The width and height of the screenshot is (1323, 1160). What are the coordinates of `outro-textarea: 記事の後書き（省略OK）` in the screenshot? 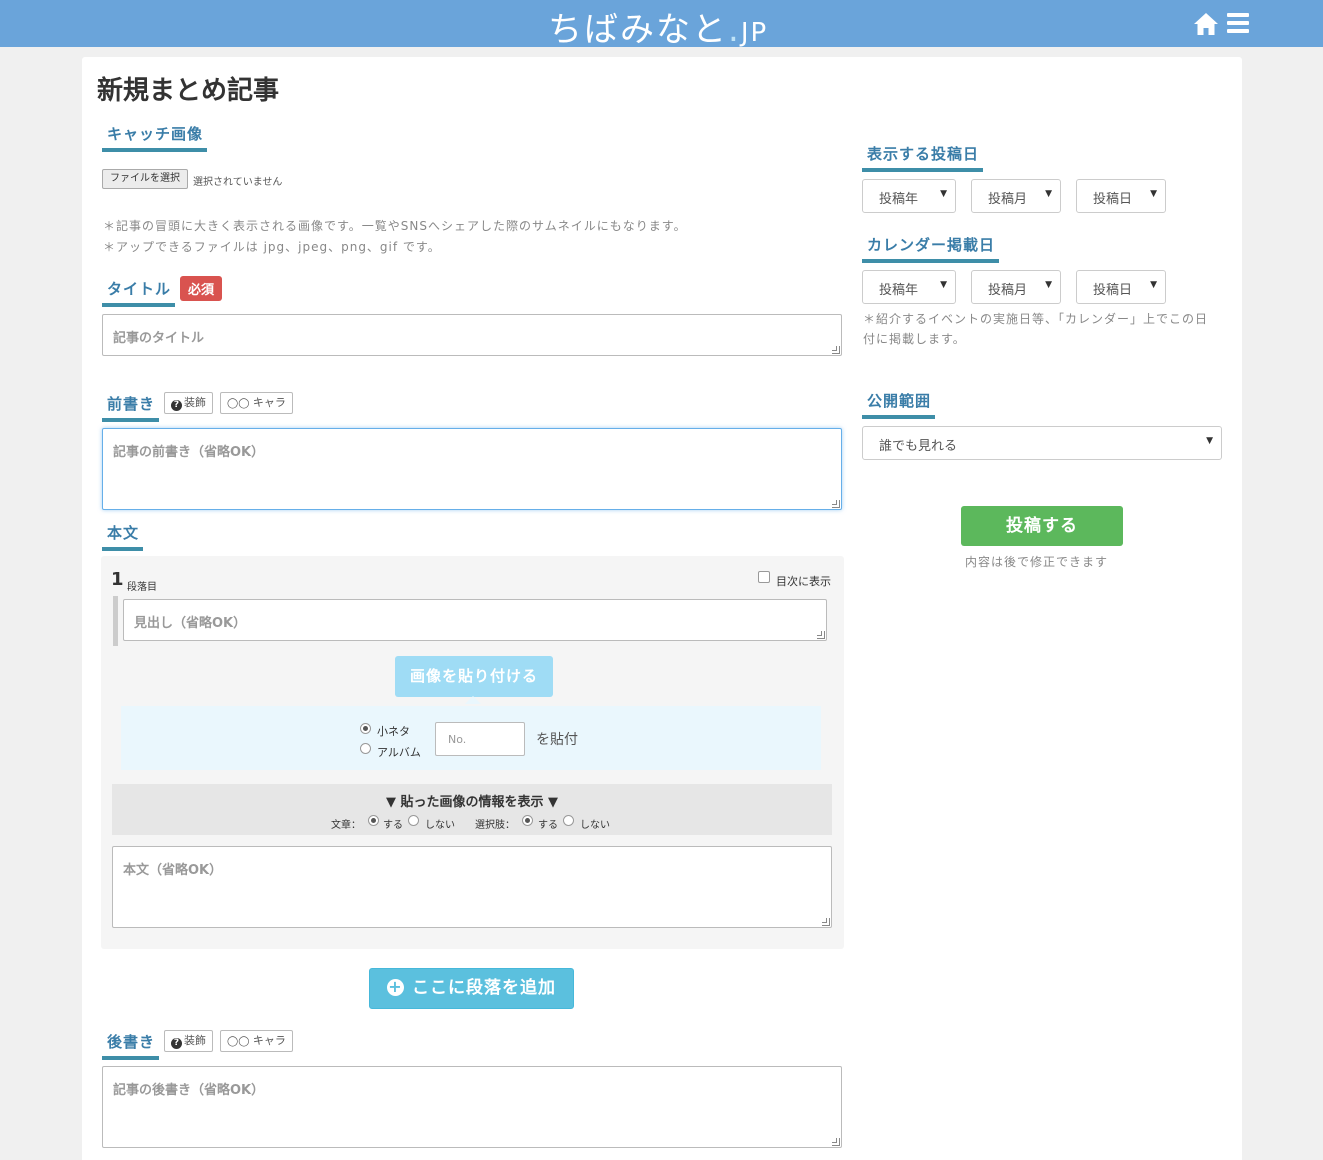 It's located at (472, 1107).